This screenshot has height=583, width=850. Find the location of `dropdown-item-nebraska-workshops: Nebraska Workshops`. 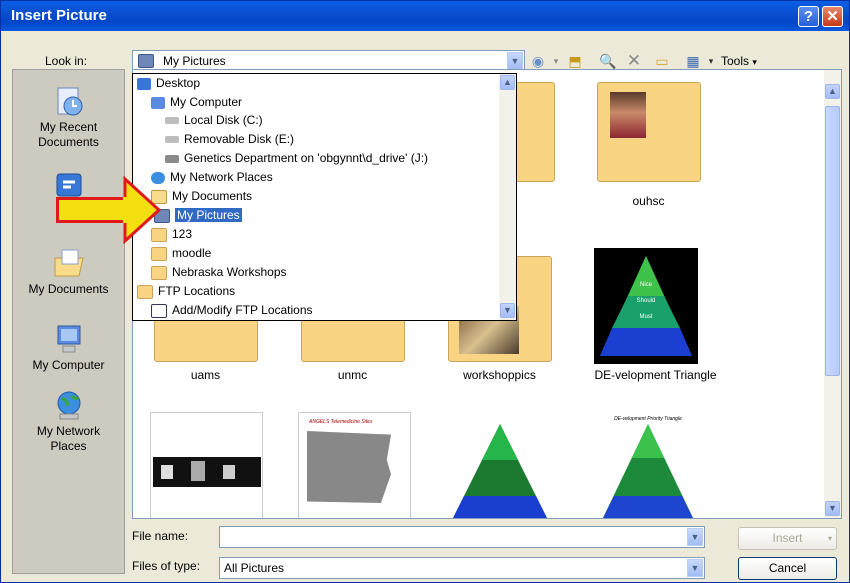

dropdown-item-nebraska-workshops: Nebraska Workshops is located at coordinates (219, 272).